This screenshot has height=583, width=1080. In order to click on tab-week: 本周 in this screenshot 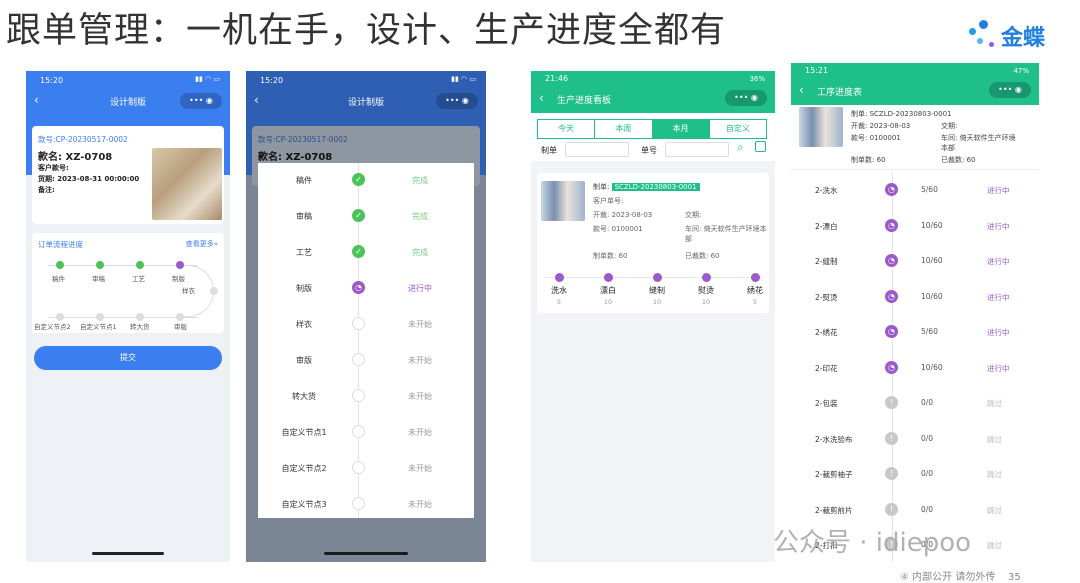, I will do `click(624, 129)`.